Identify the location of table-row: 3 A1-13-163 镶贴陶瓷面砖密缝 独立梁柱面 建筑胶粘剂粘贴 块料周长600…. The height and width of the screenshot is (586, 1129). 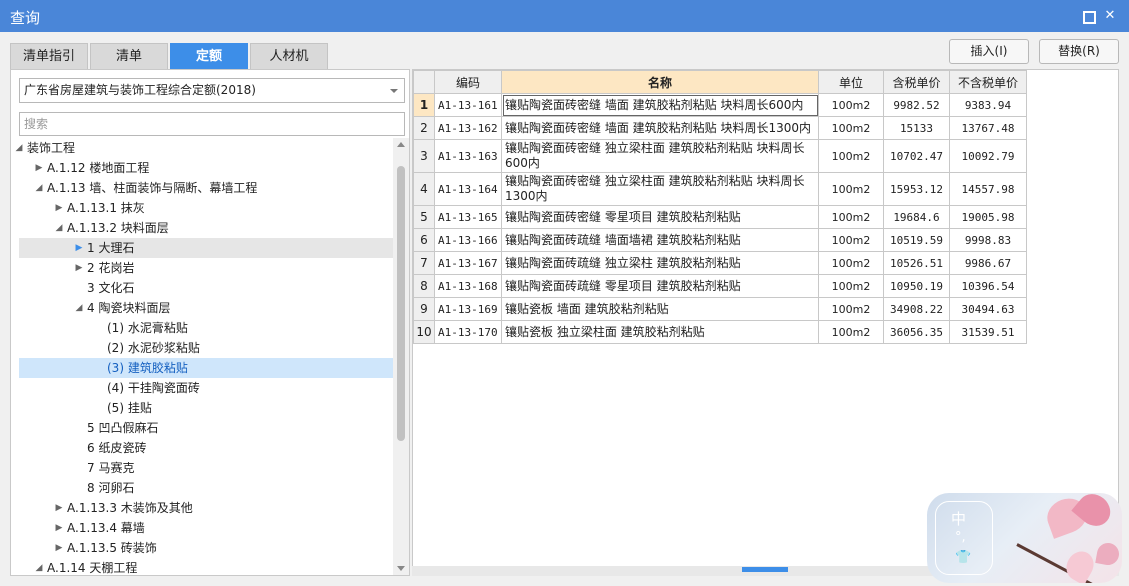
(720, 156).